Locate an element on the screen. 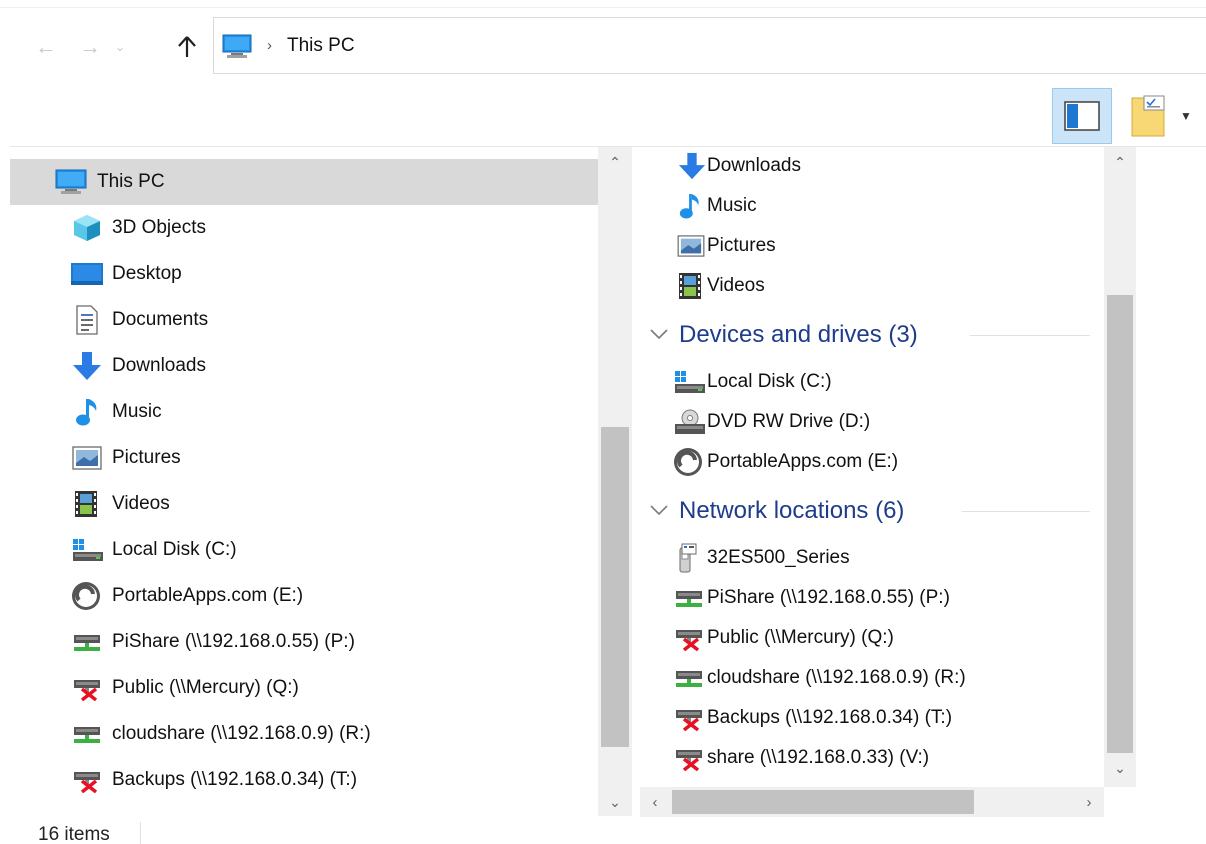  tree-item-label: PortableApps.com (E:) is located at coordinates (208, 595).